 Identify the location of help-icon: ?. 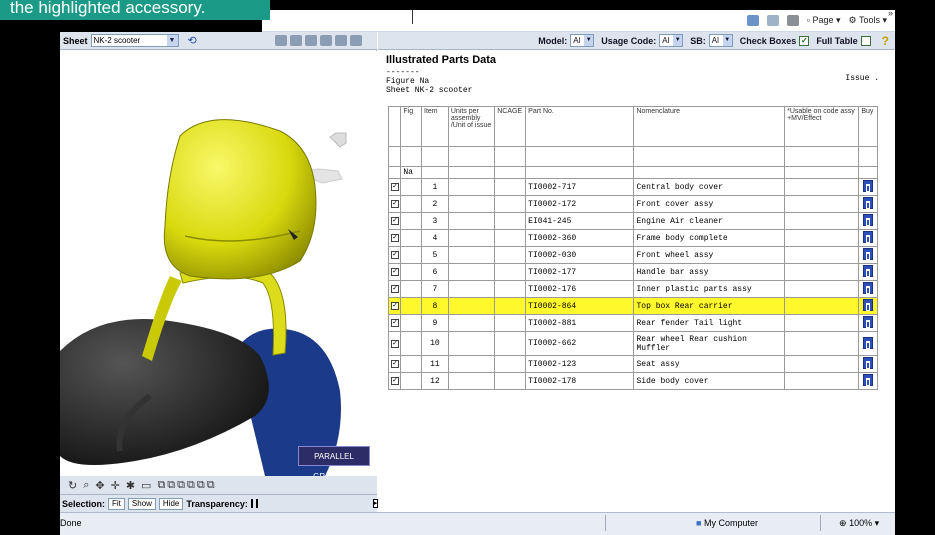
(885, 41).